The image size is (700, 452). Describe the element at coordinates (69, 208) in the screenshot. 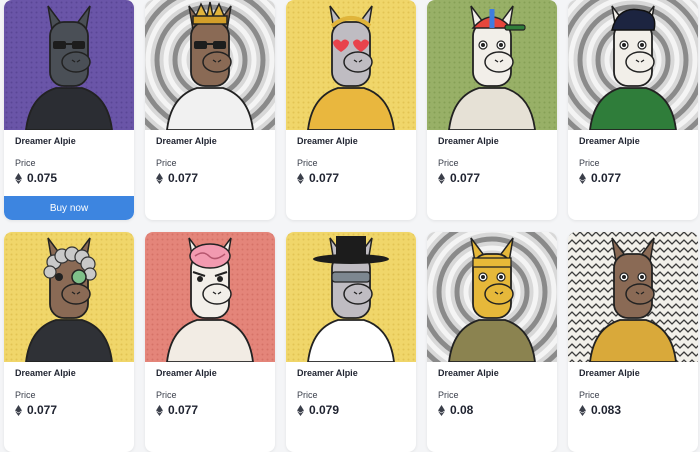

I see `buy-now-button: Buy now` at that location.